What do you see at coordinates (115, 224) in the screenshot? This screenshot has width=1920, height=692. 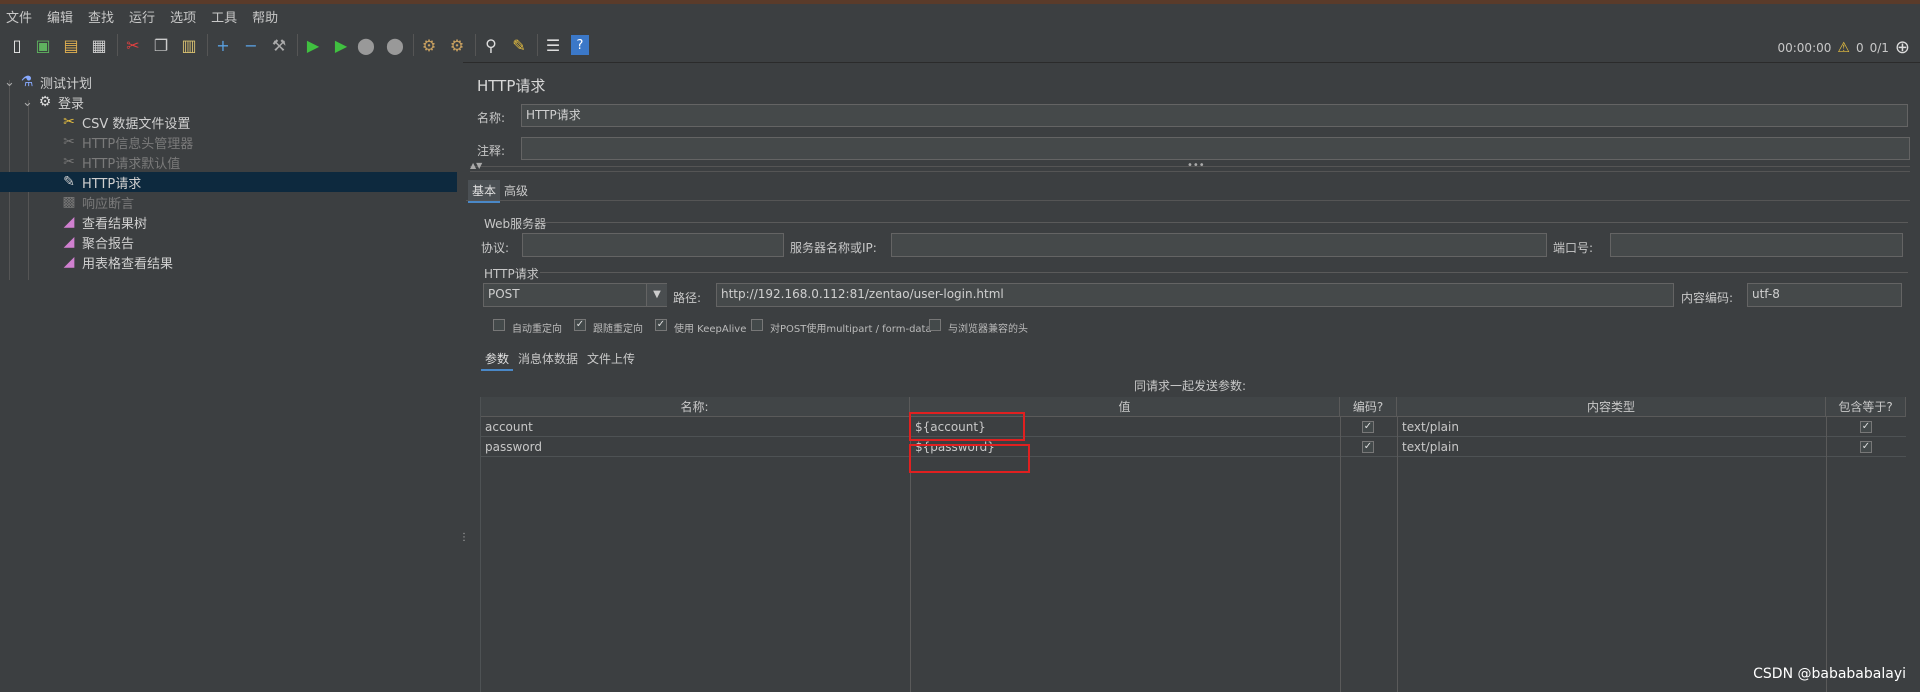 I see `tree-item-label: 查看结果树` at bounding box center [115, 224].